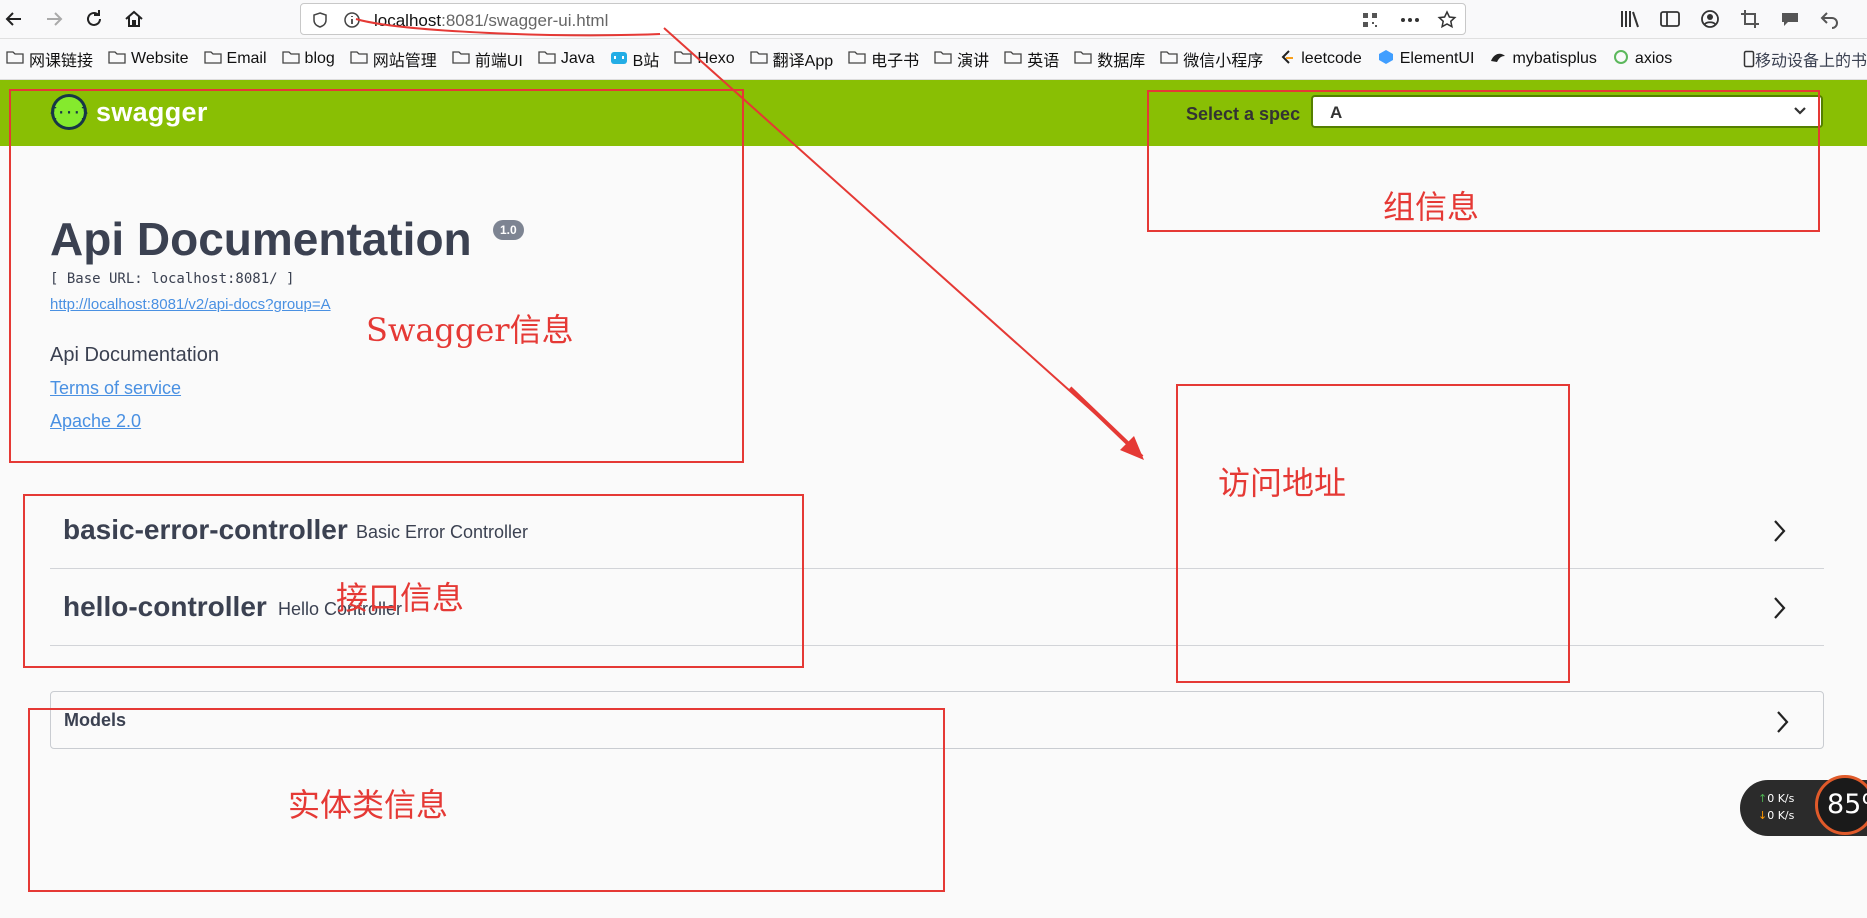  I want to click on memory-usage-gauge: 85%, so click(1841, 805).